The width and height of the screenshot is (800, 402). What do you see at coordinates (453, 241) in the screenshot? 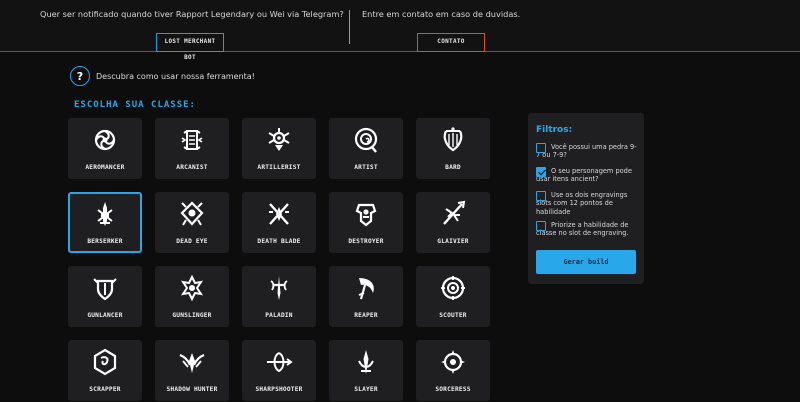
I see `class-label: GLAIVIER` at bounding box center [453, 241].